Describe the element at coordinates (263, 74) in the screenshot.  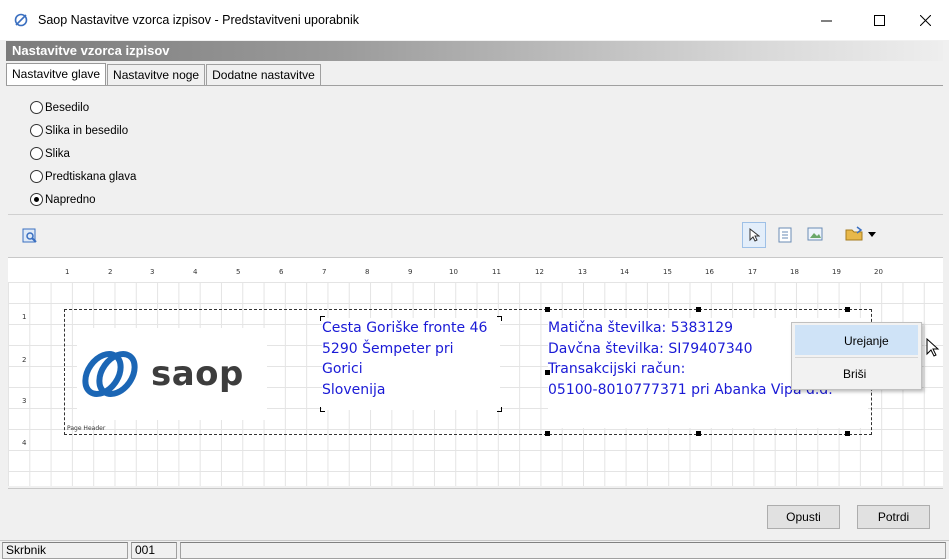
I see `tab-additional-settings: Dodatne nastavitve` at that location.